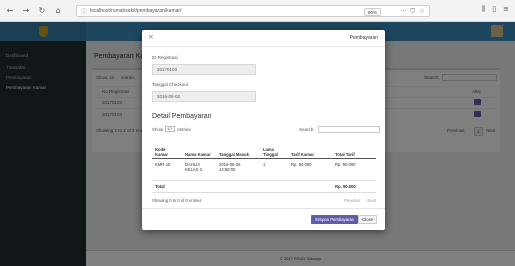 Image resolution: width=515 pixels, height=266 pixels. Describe the element at coordinates (10, 11) in the screenshot. I see `back-icon: ←` at that location.